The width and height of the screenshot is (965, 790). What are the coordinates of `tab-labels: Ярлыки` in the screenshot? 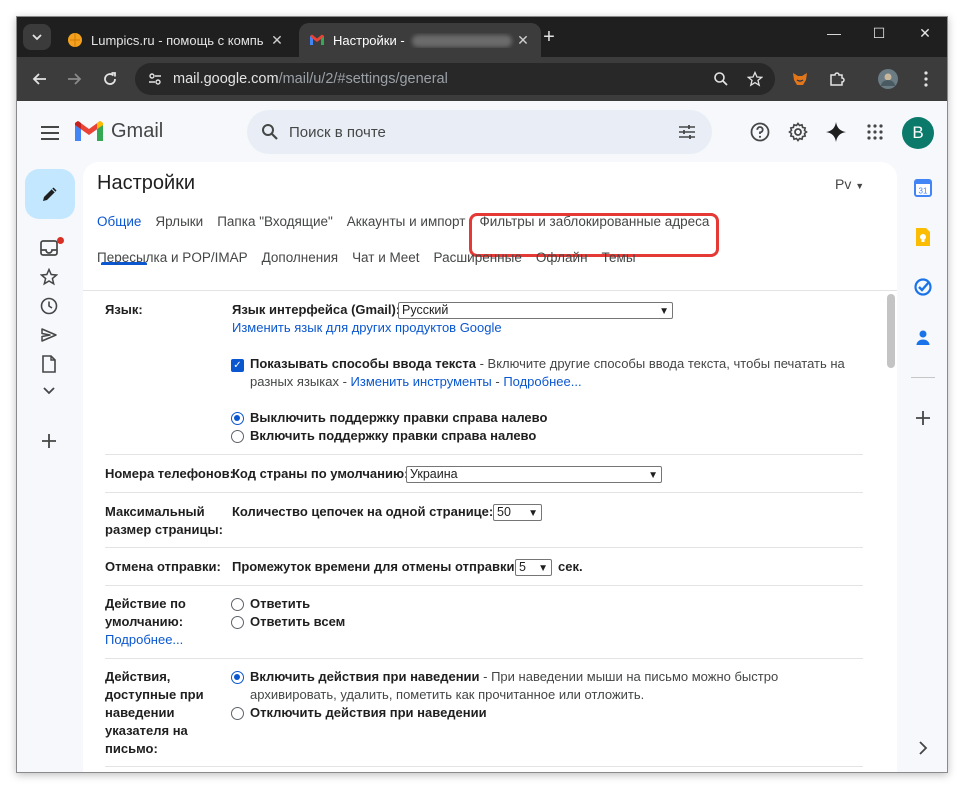 It's located at (179, 221).